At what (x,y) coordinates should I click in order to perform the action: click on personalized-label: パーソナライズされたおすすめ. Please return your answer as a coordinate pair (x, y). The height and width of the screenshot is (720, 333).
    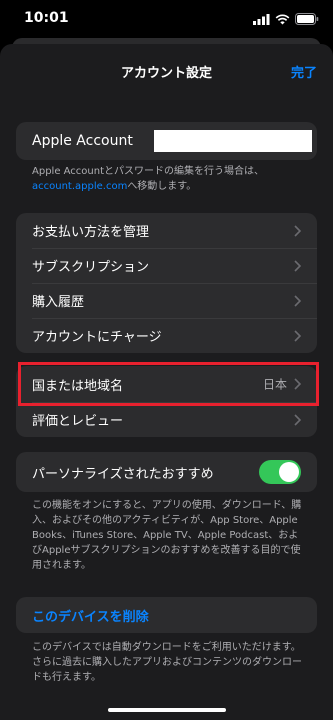
    Looking at the image, I should click on (123, 474).